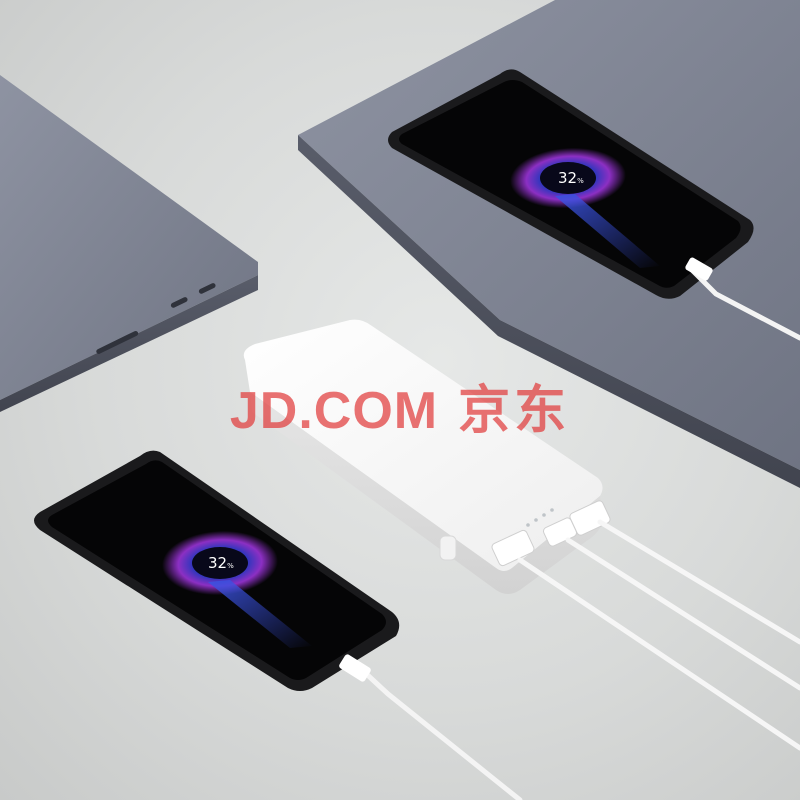  I want to click on battery-unit-bottom: %, so click(230, 566).